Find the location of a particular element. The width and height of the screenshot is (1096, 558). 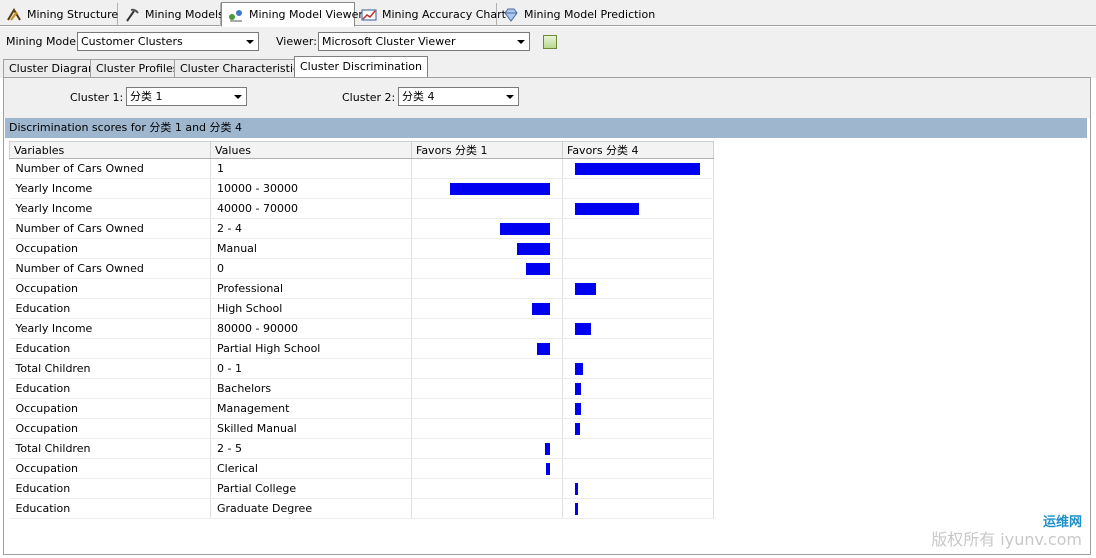

value-cell: Partial College is located at coordinates (311, 488).